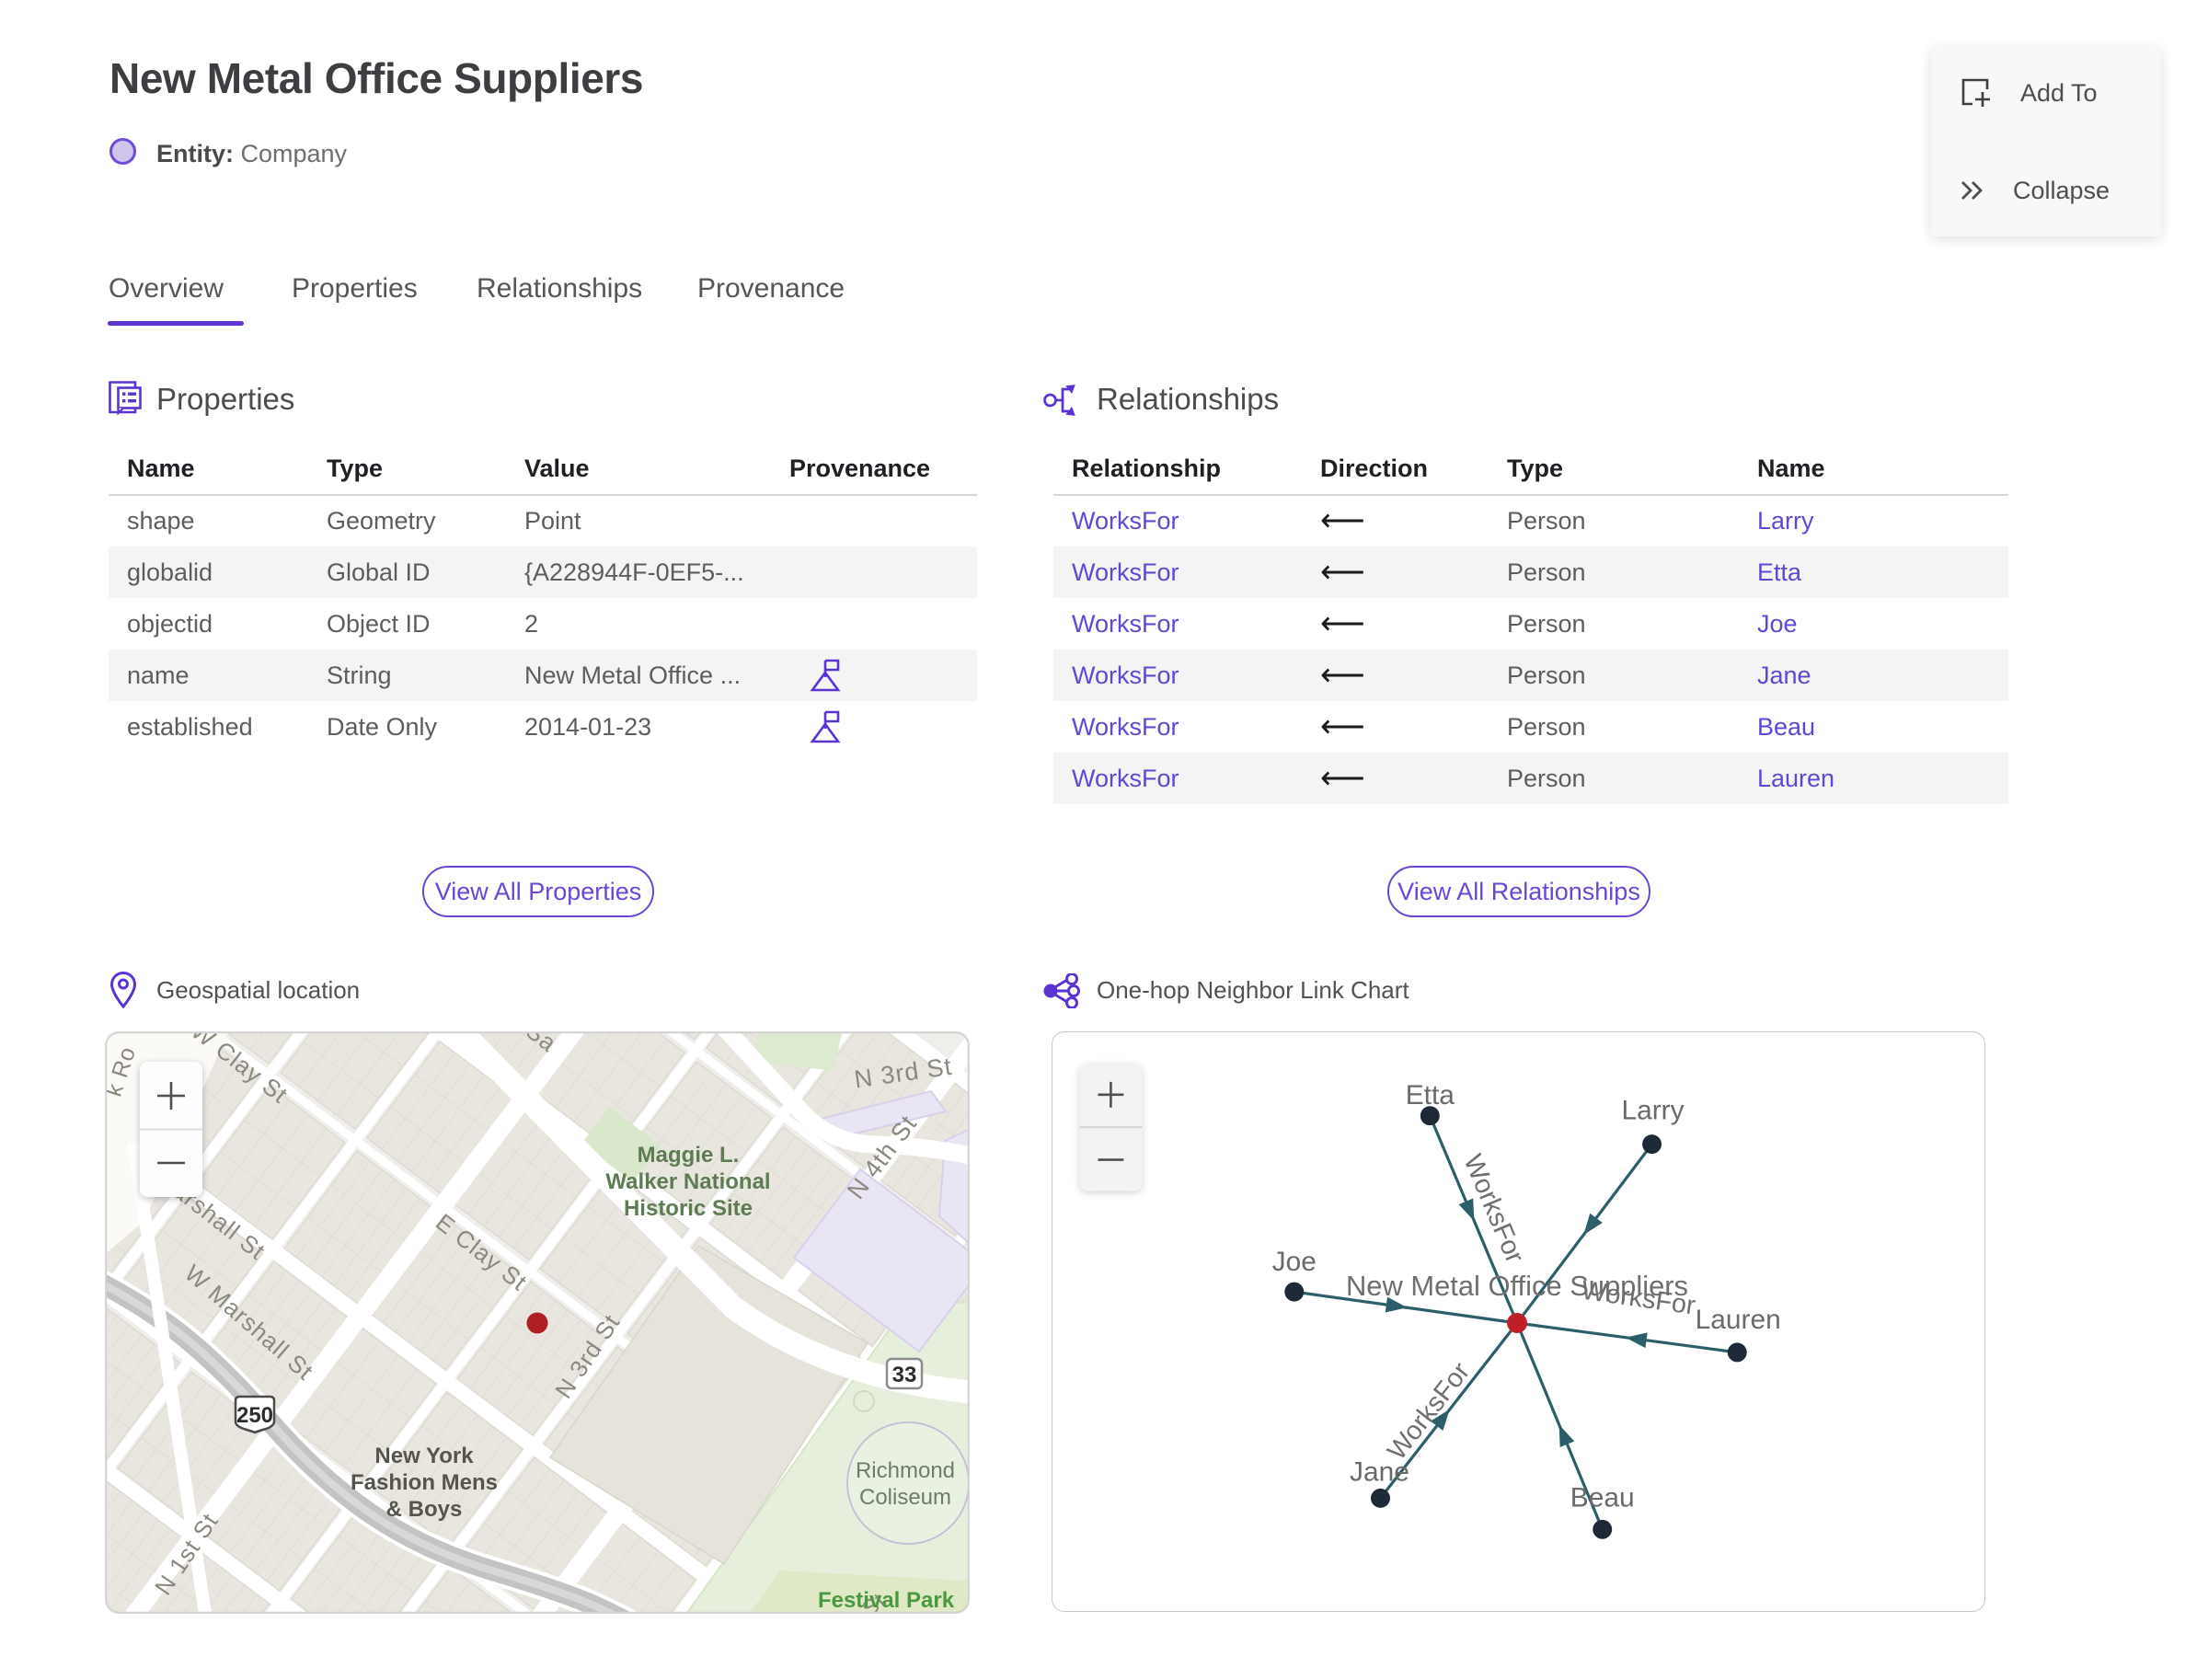  Describe the element at coordinates (688, 1208) in the screenshot. I see `svg-text: Historic Site` at that location.